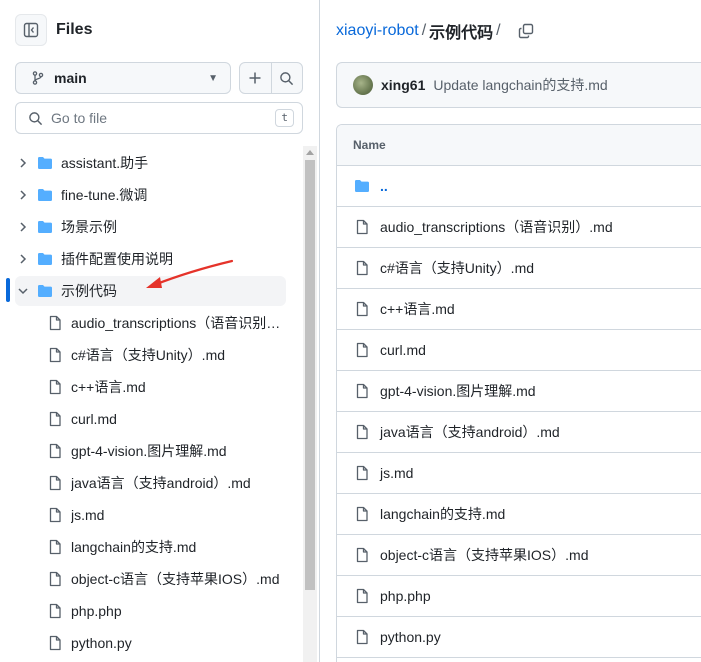 This screenshot has height=662, width=701. Describe the element at coordinates (31, 30) in the screenshot. I see `collapse-sidebar-button` at that location.